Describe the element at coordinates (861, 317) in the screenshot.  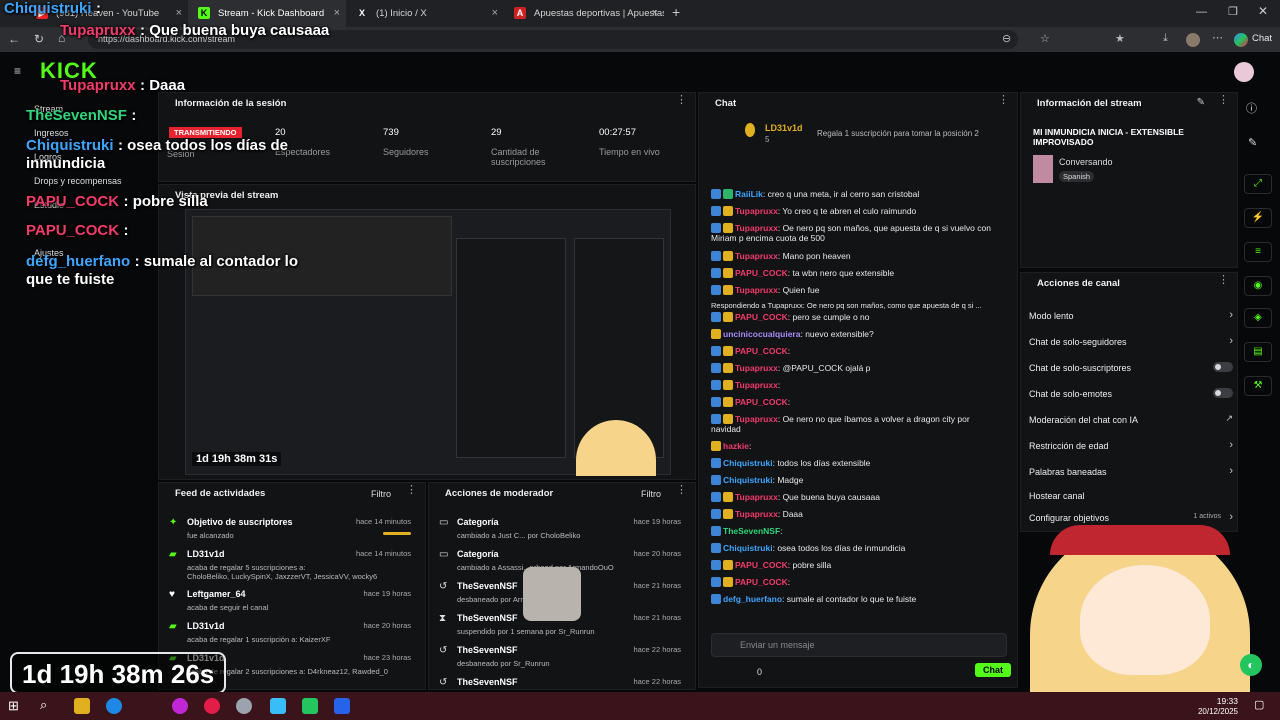
I see `chat-message: PAPU_COCK: pero se cumple o no` at that location.